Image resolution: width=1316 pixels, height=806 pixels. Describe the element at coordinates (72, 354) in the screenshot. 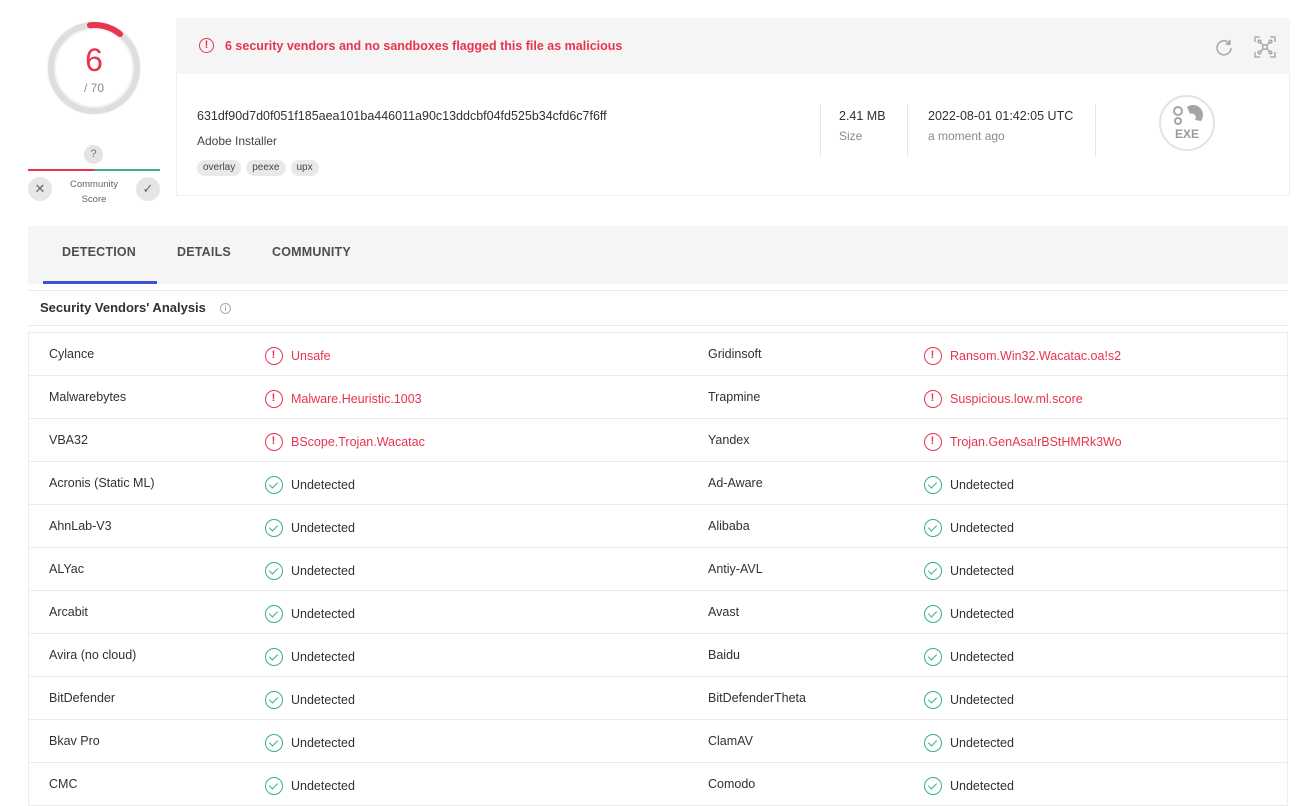

I see `vendor-name: Cylance` at that location.